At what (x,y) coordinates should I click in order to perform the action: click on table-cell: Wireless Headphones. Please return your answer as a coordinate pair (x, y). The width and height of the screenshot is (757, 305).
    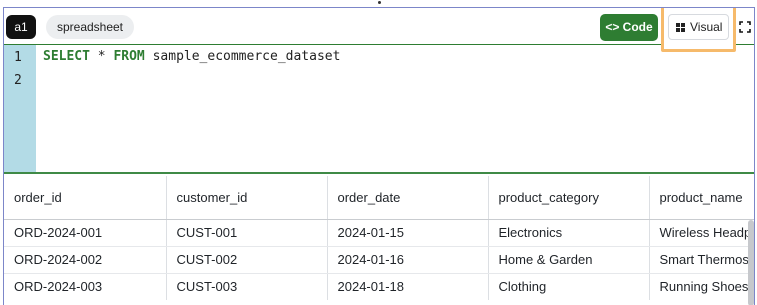
    Looking at the image, I should click on (701, 233).